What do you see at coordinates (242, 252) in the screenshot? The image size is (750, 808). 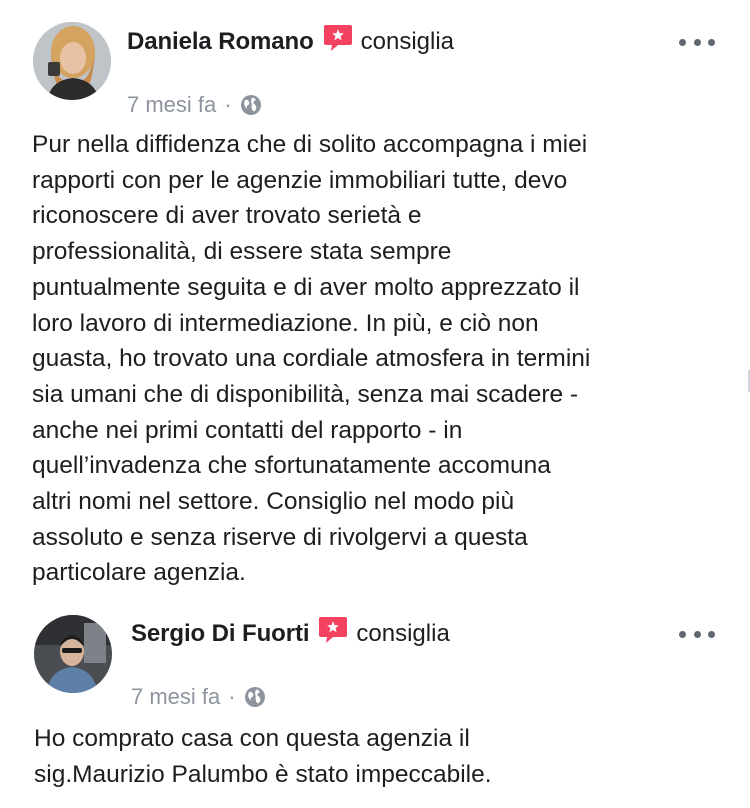 I see `review-text-line: professionalità, di essere stata sempre` at bounding box center [242, 252].